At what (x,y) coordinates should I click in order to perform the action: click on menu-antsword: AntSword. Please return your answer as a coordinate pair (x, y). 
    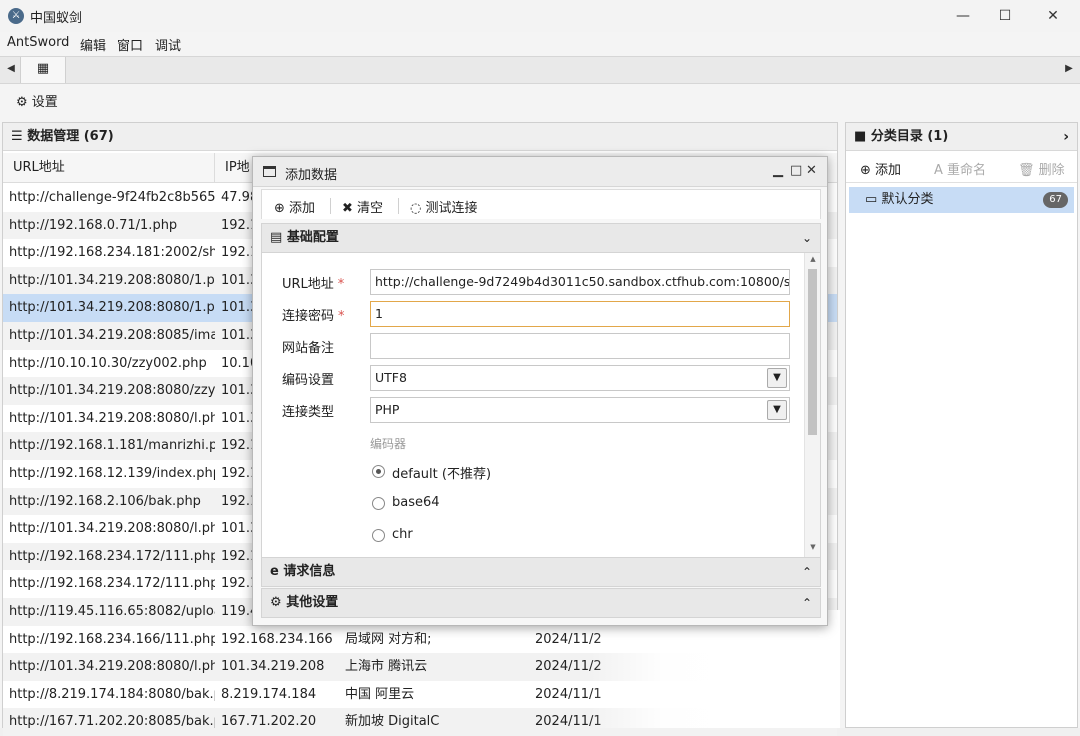
    Looking at the image, I should click on (38, 42).